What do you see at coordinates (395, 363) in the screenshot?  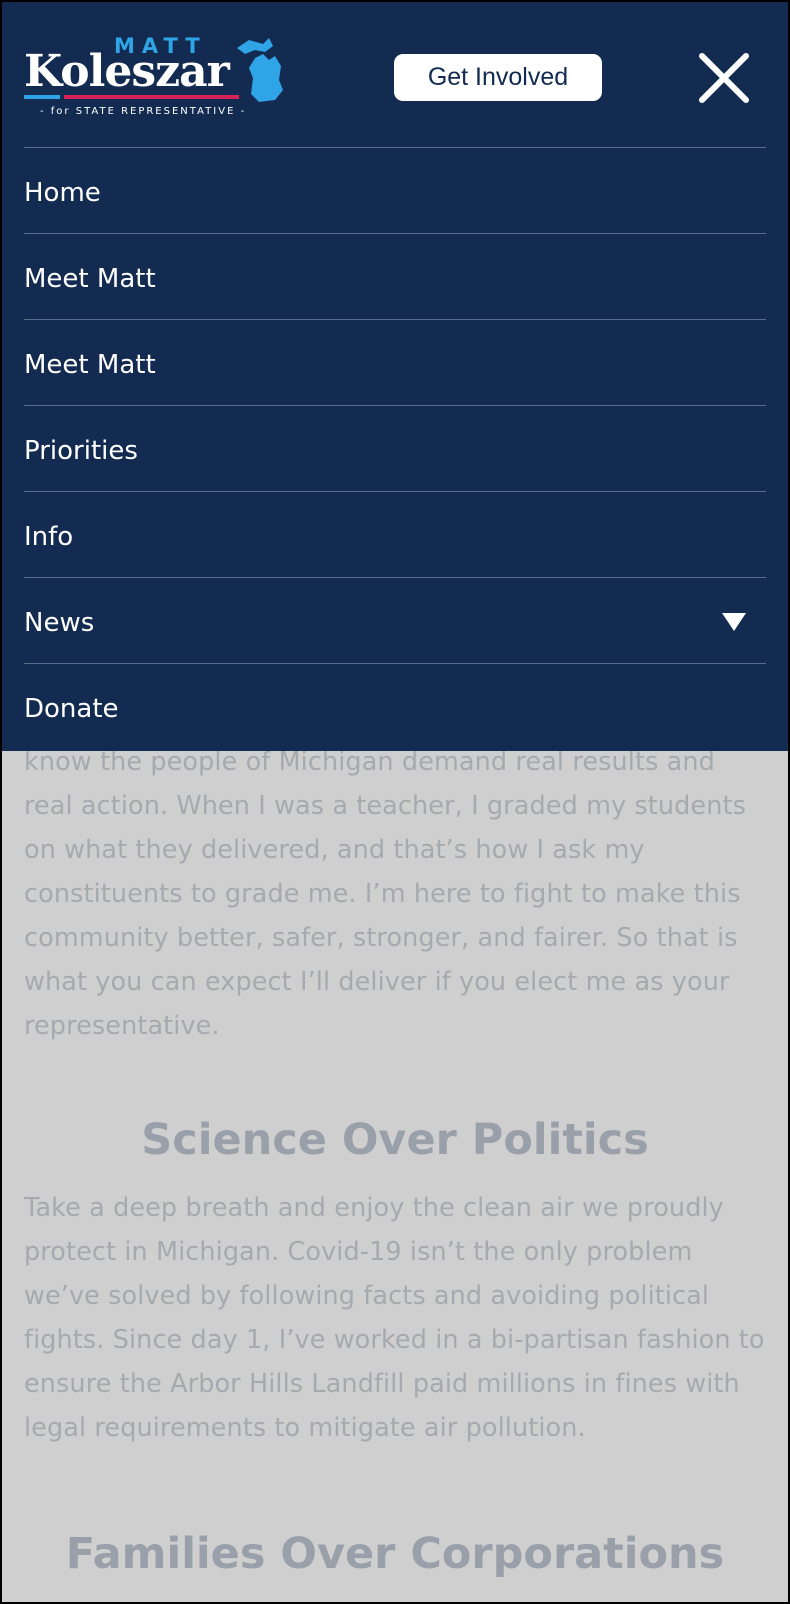 I see `nav-item-meet-matt-2: Meet Matt` at bounding box center [395, 363].